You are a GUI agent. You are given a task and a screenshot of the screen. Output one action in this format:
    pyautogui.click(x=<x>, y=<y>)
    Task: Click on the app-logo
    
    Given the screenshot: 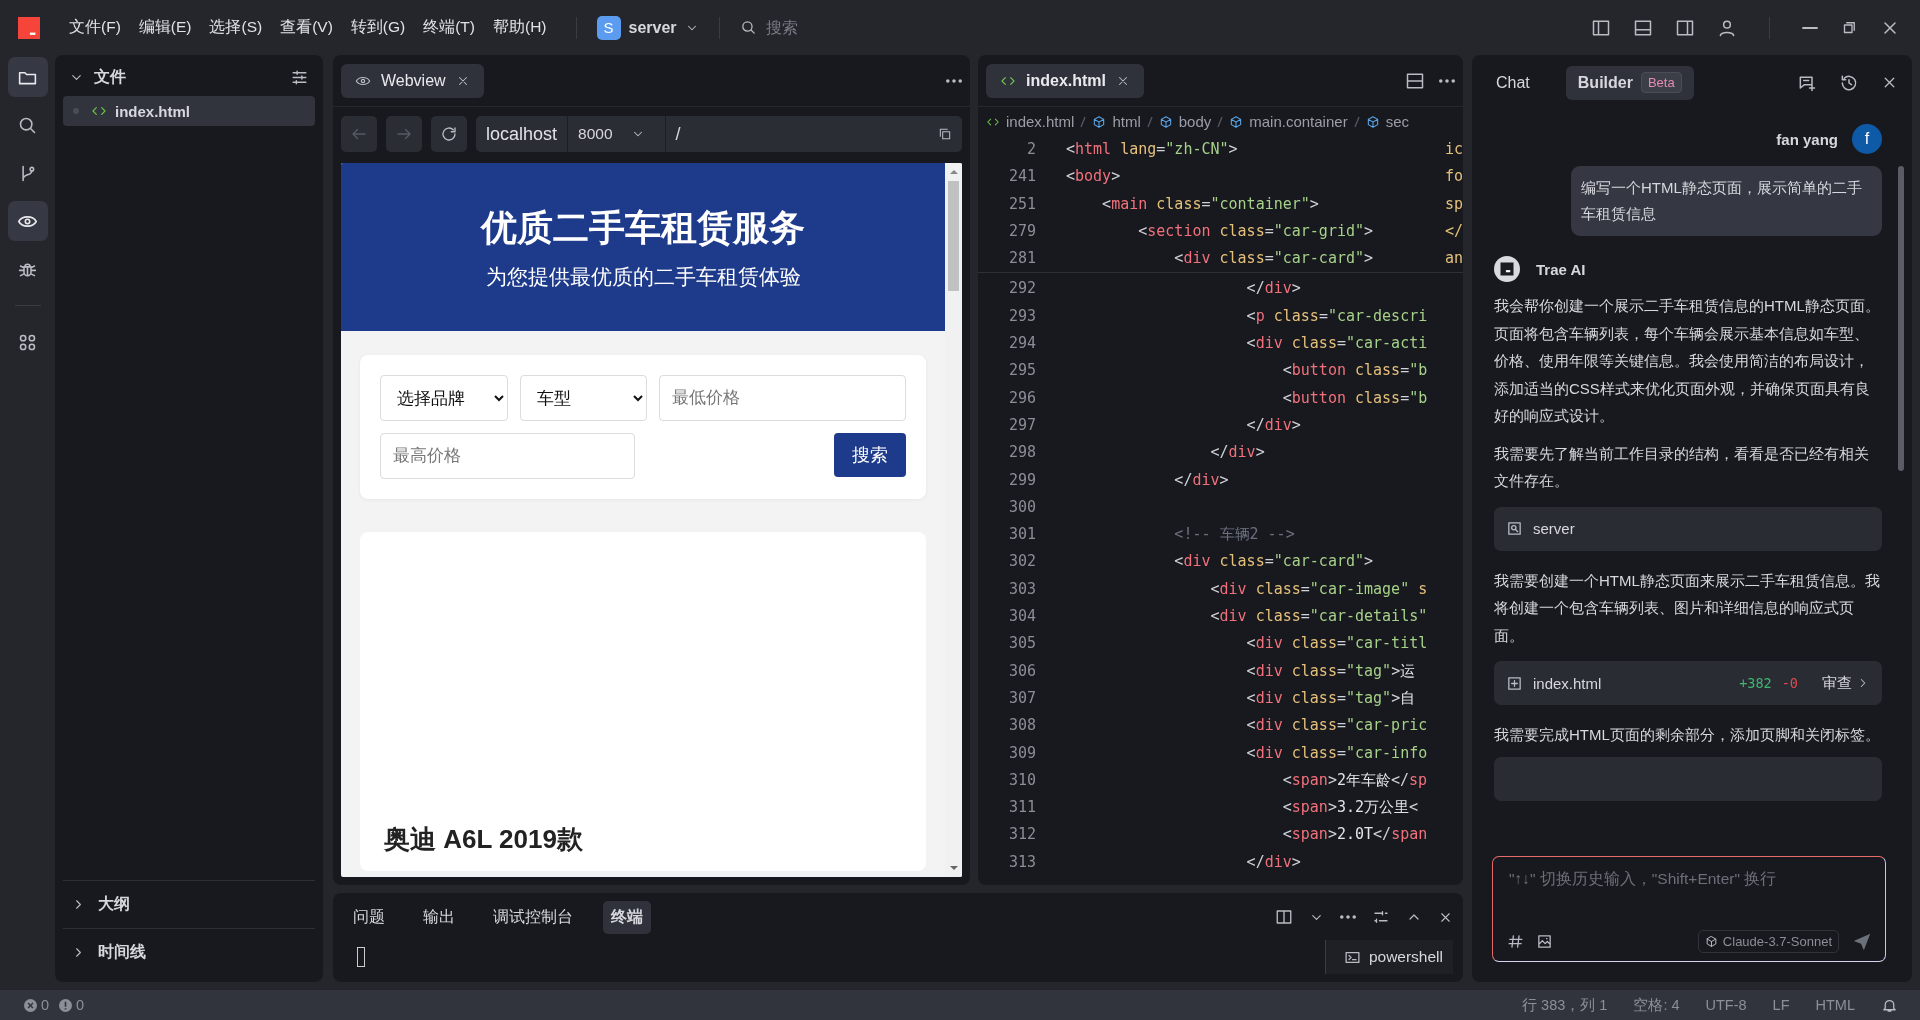 What is the action you would take?
    pyautogui.click(x=29, y=27)
    